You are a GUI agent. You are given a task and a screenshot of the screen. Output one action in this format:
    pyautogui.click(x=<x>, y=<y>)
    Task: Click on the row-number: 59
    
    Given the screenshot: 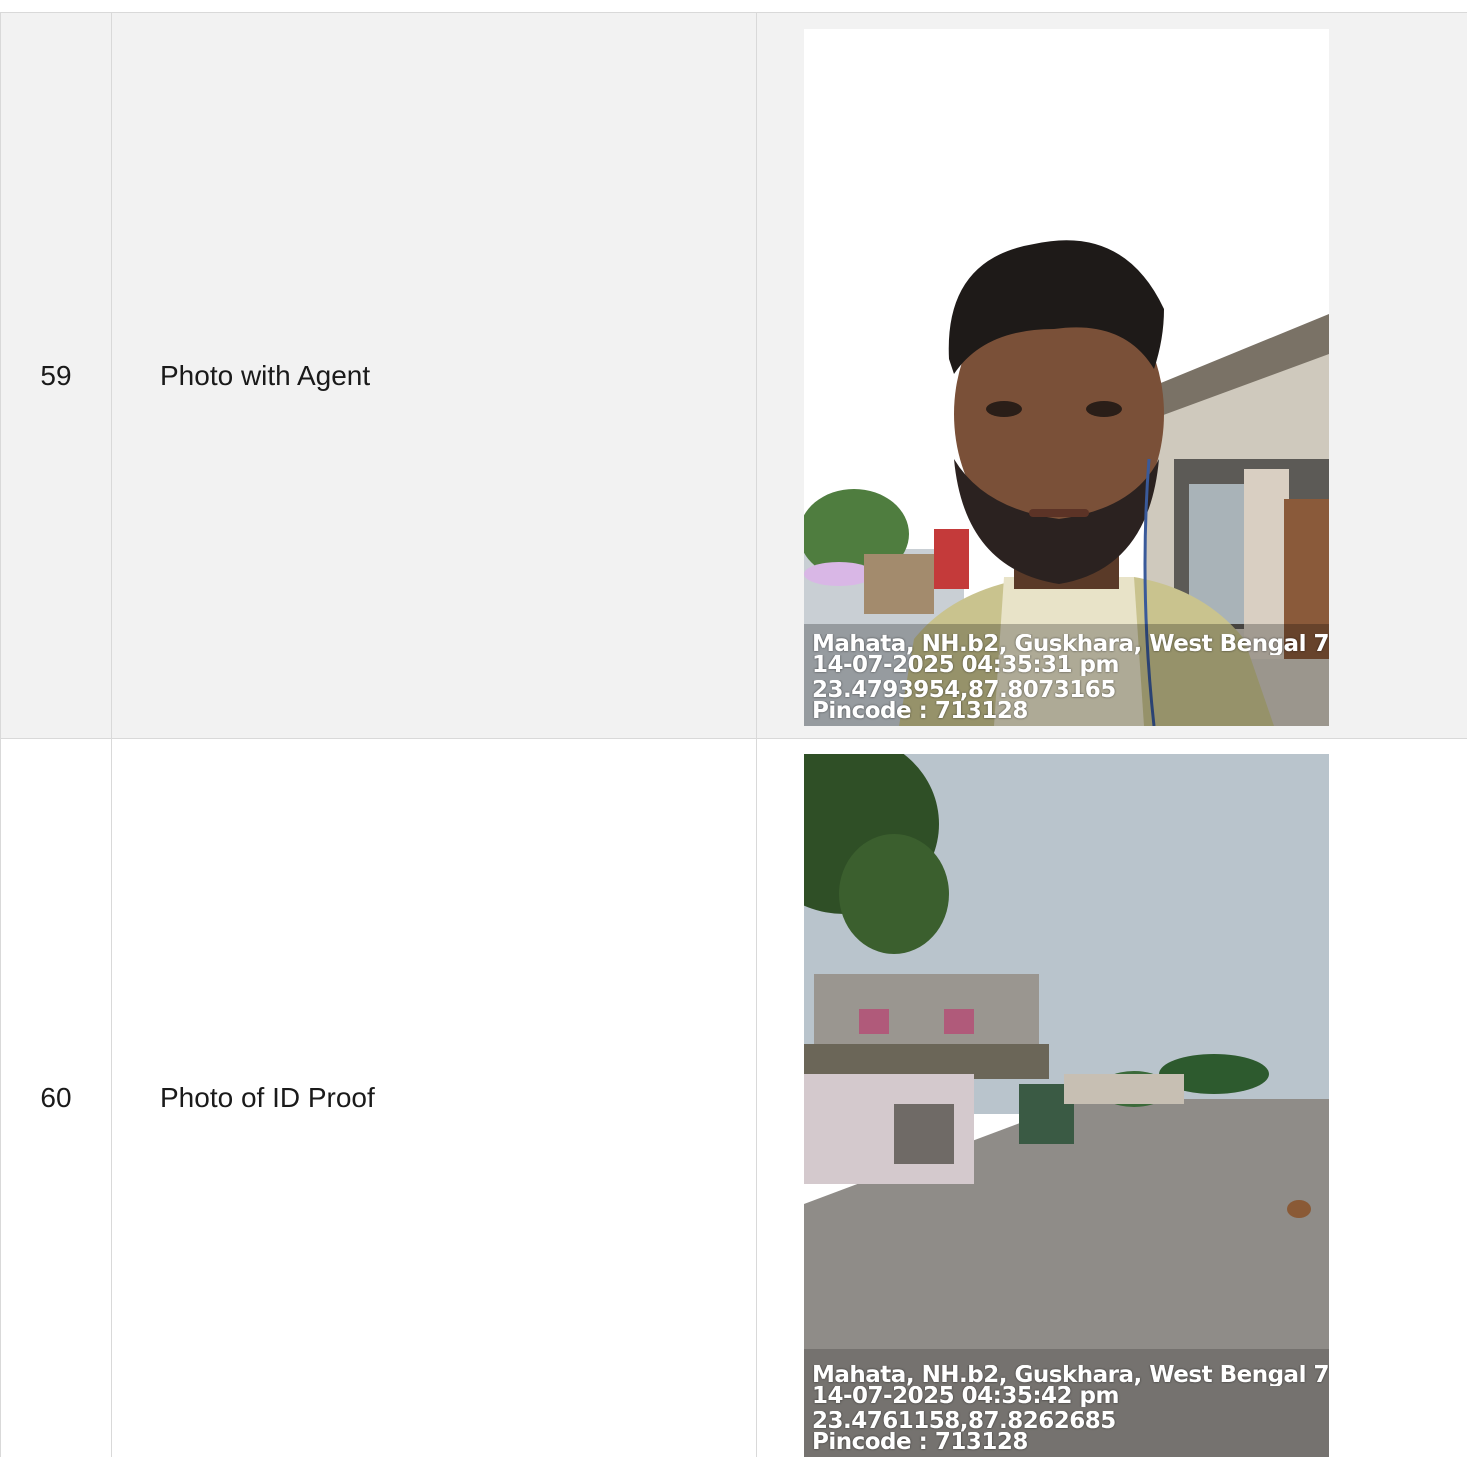 What is the action you would take?
    pyautogui.click(x=56, y=375)
    